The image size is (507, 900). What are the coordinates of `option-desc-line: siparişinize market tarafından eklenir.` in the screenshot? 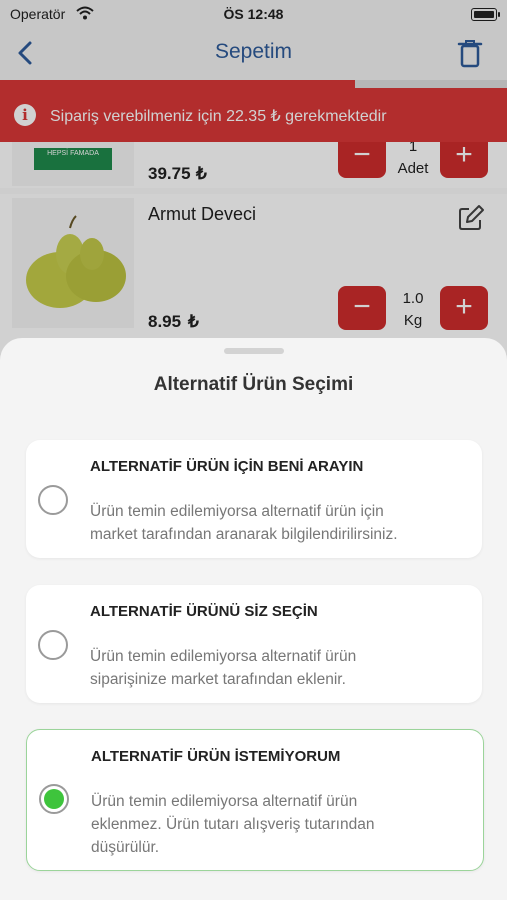 It's located at (218, 679).